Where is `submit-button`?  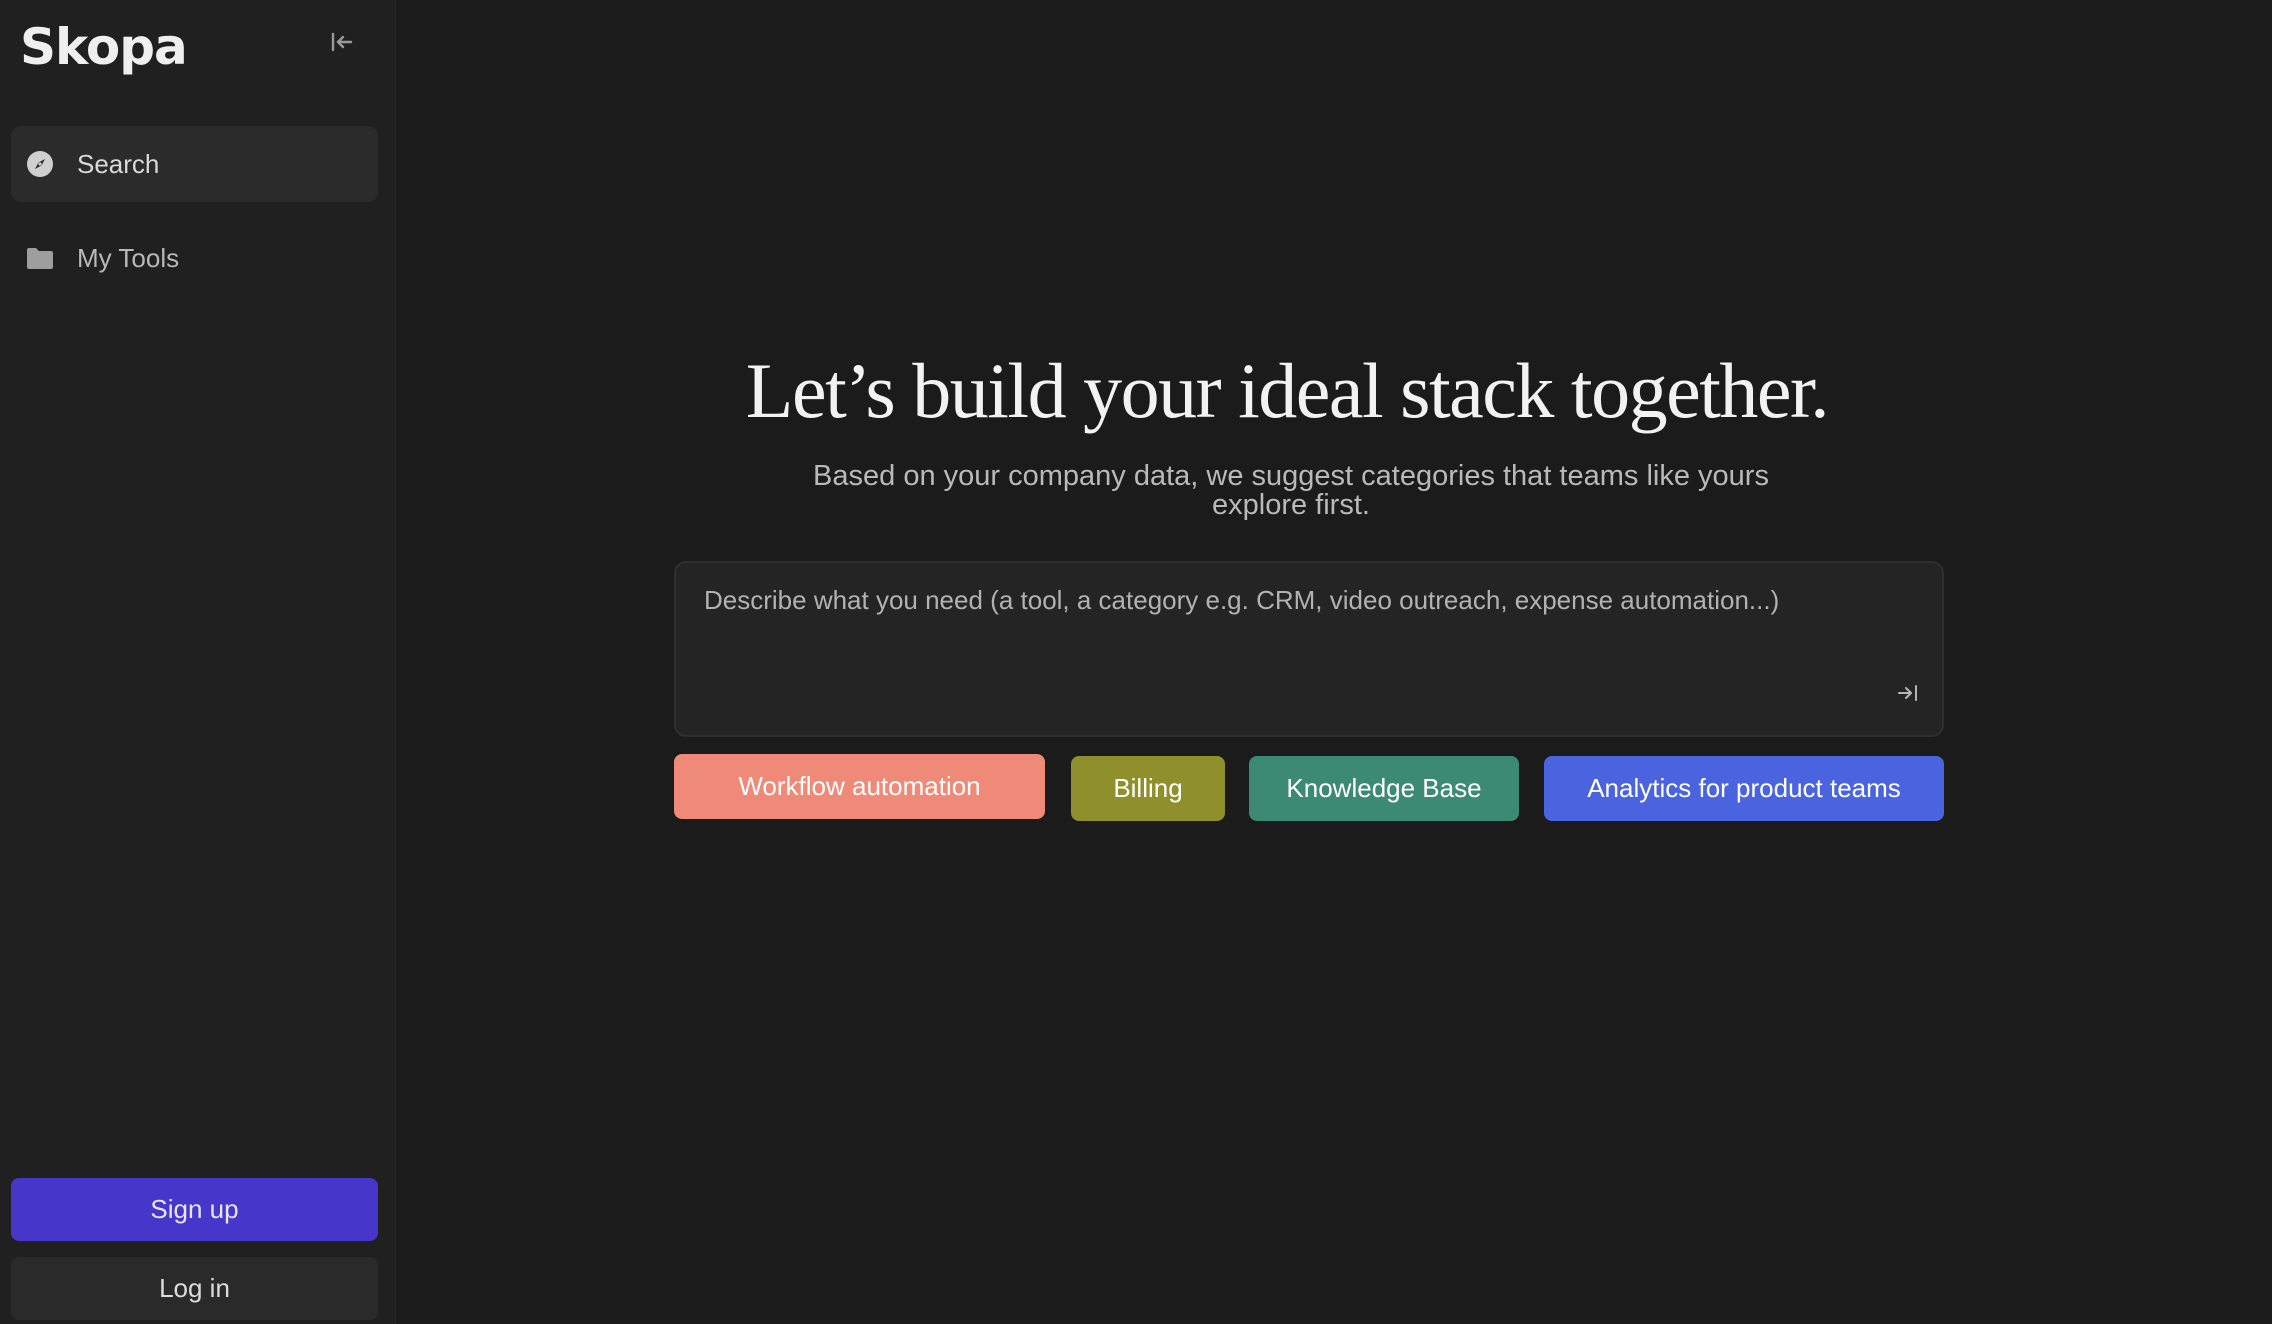 submit-button is located at coordinates (1908, 695).